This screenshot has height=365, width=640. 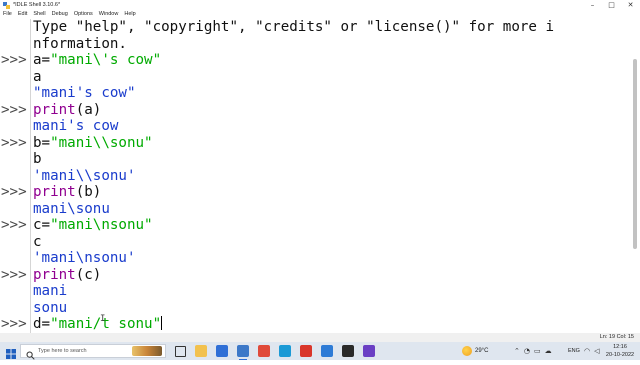 I want to click on shell-line: mani's cow, so click(x=310, y=126).